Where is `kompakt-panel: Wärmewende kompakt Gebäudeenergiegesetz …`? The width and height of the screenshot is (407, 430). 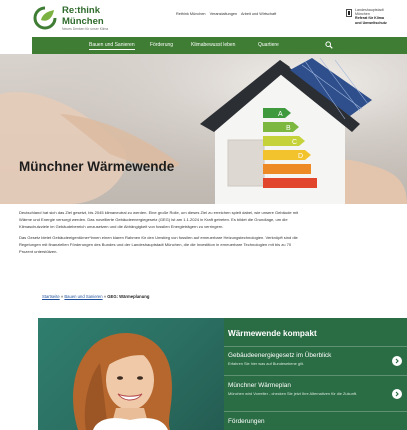 kompakt-panel: Wärmewende kompakt Gebäudeenergiegesetz … is located at coordinates (315, 374).